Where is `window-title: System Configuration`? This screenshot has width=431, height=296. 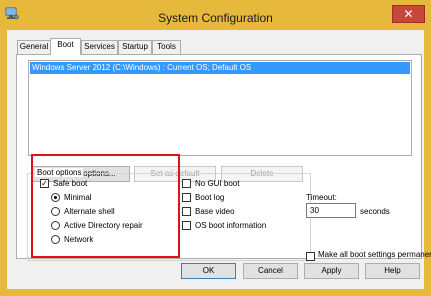
window-title: System Configuration is located at coordinates (215, 18).